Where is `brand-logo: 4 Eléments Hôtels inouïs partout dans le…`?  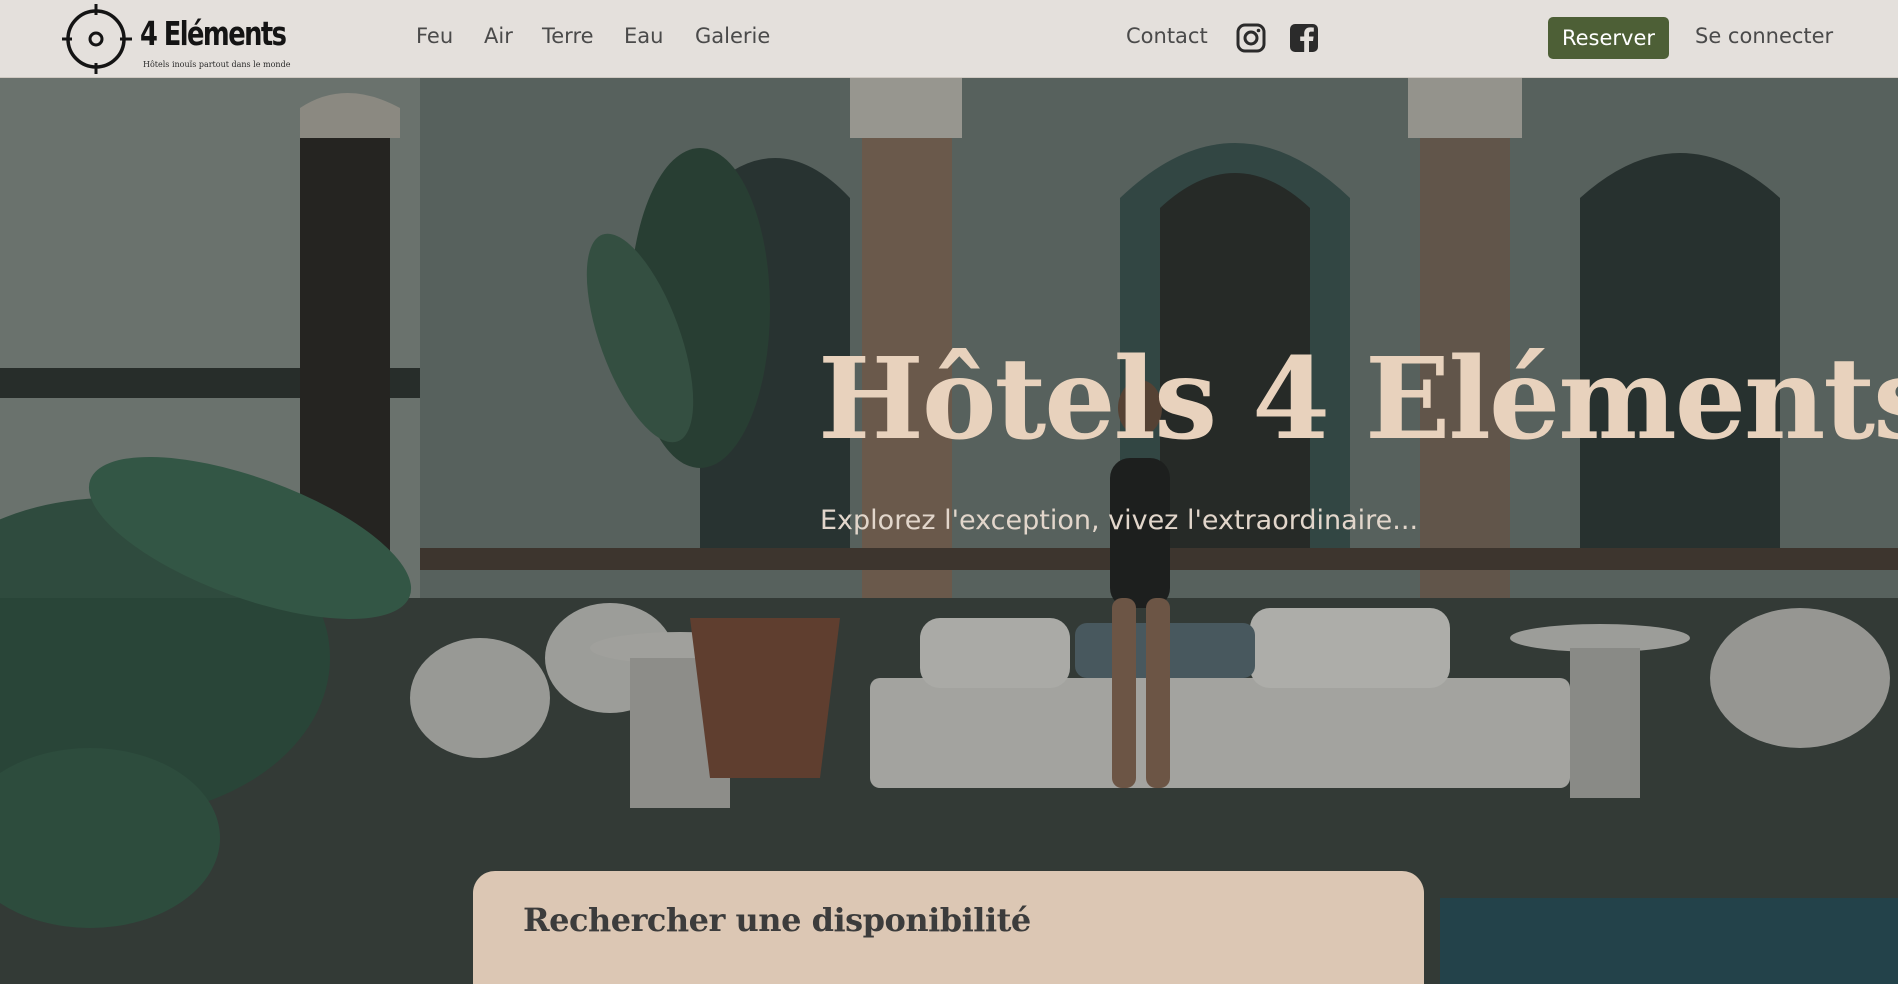 brand-logo: 4 Eléments Hôtels inouïs partout dans le… is located at coordinates (176, 38).